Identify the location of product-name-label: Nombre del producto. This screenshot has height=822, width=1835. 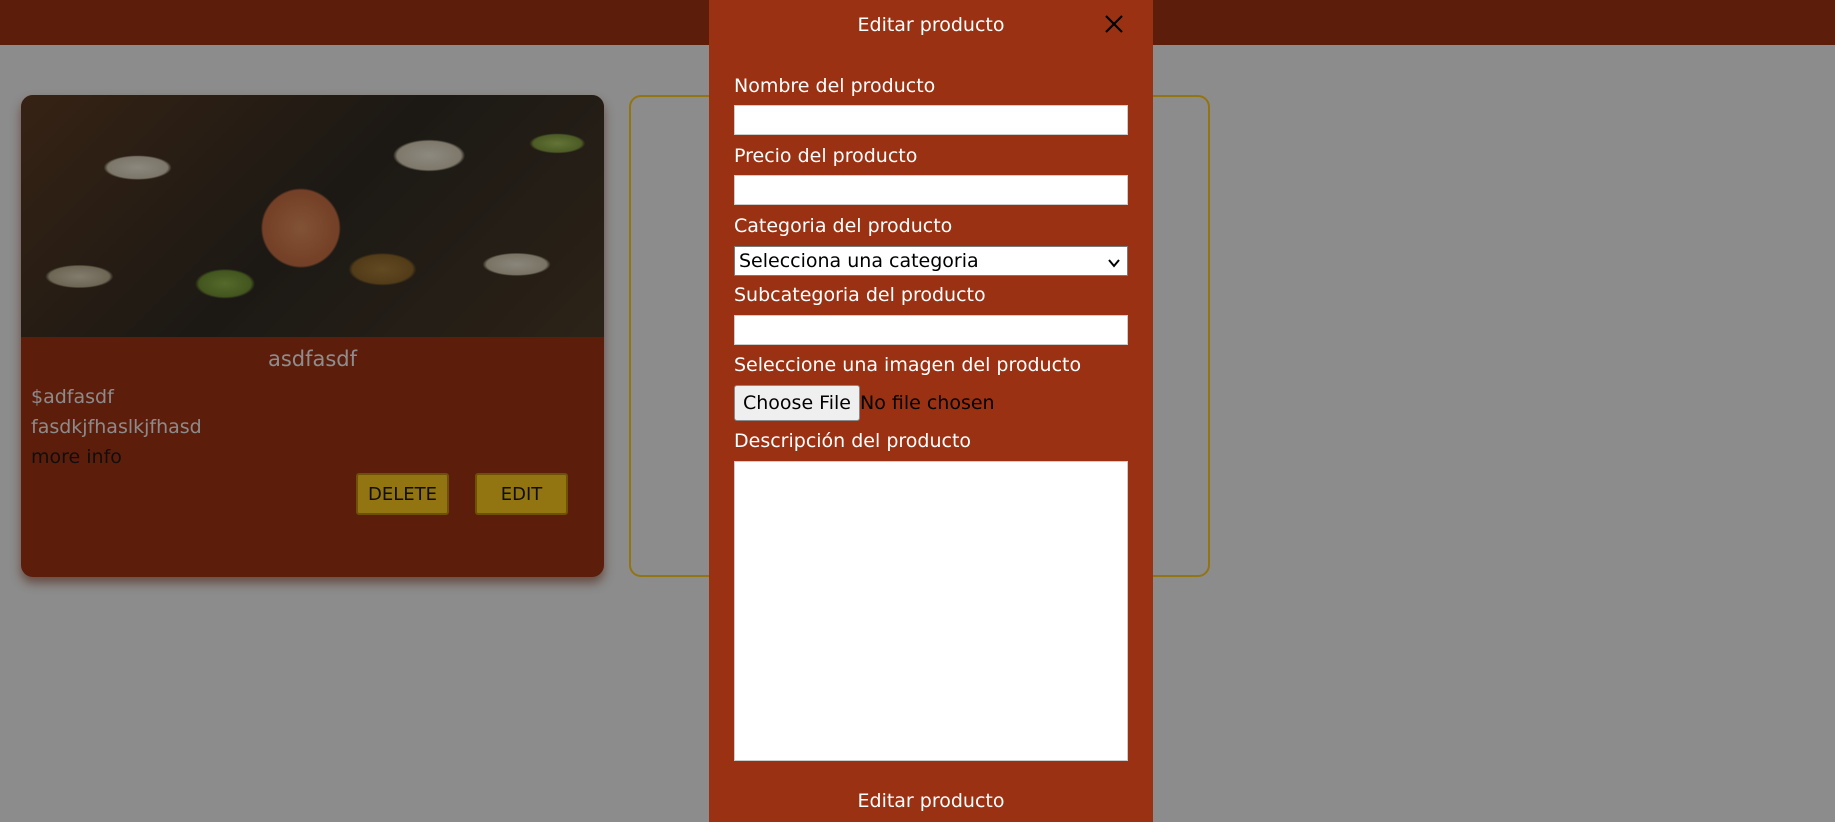
(835, 86).